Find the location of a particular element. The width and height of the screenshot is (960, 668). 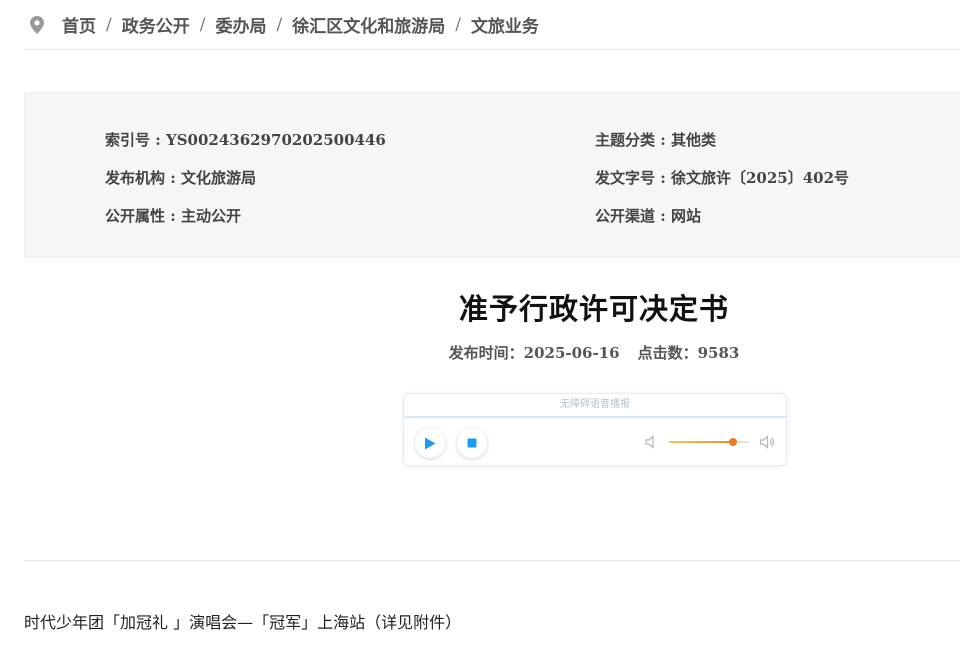

volume-slider-handle is located at coordinates (733, 442).